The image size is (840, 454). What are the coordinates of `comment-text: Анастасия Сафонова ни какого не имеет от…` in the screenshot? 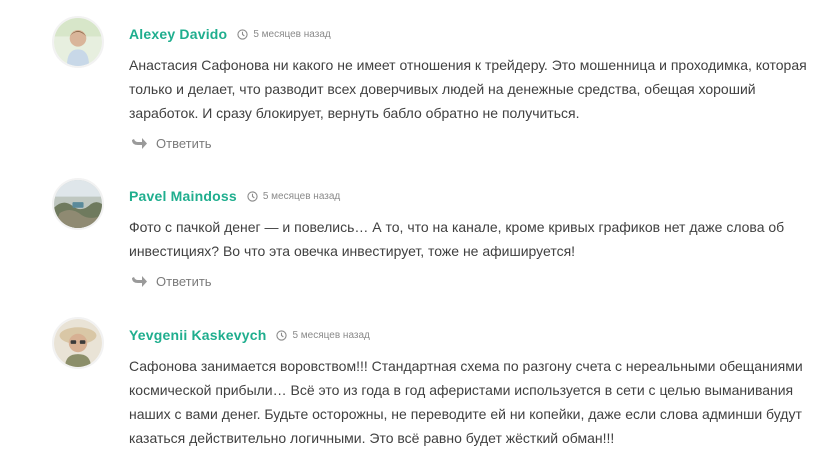 It's located at (468, 89).